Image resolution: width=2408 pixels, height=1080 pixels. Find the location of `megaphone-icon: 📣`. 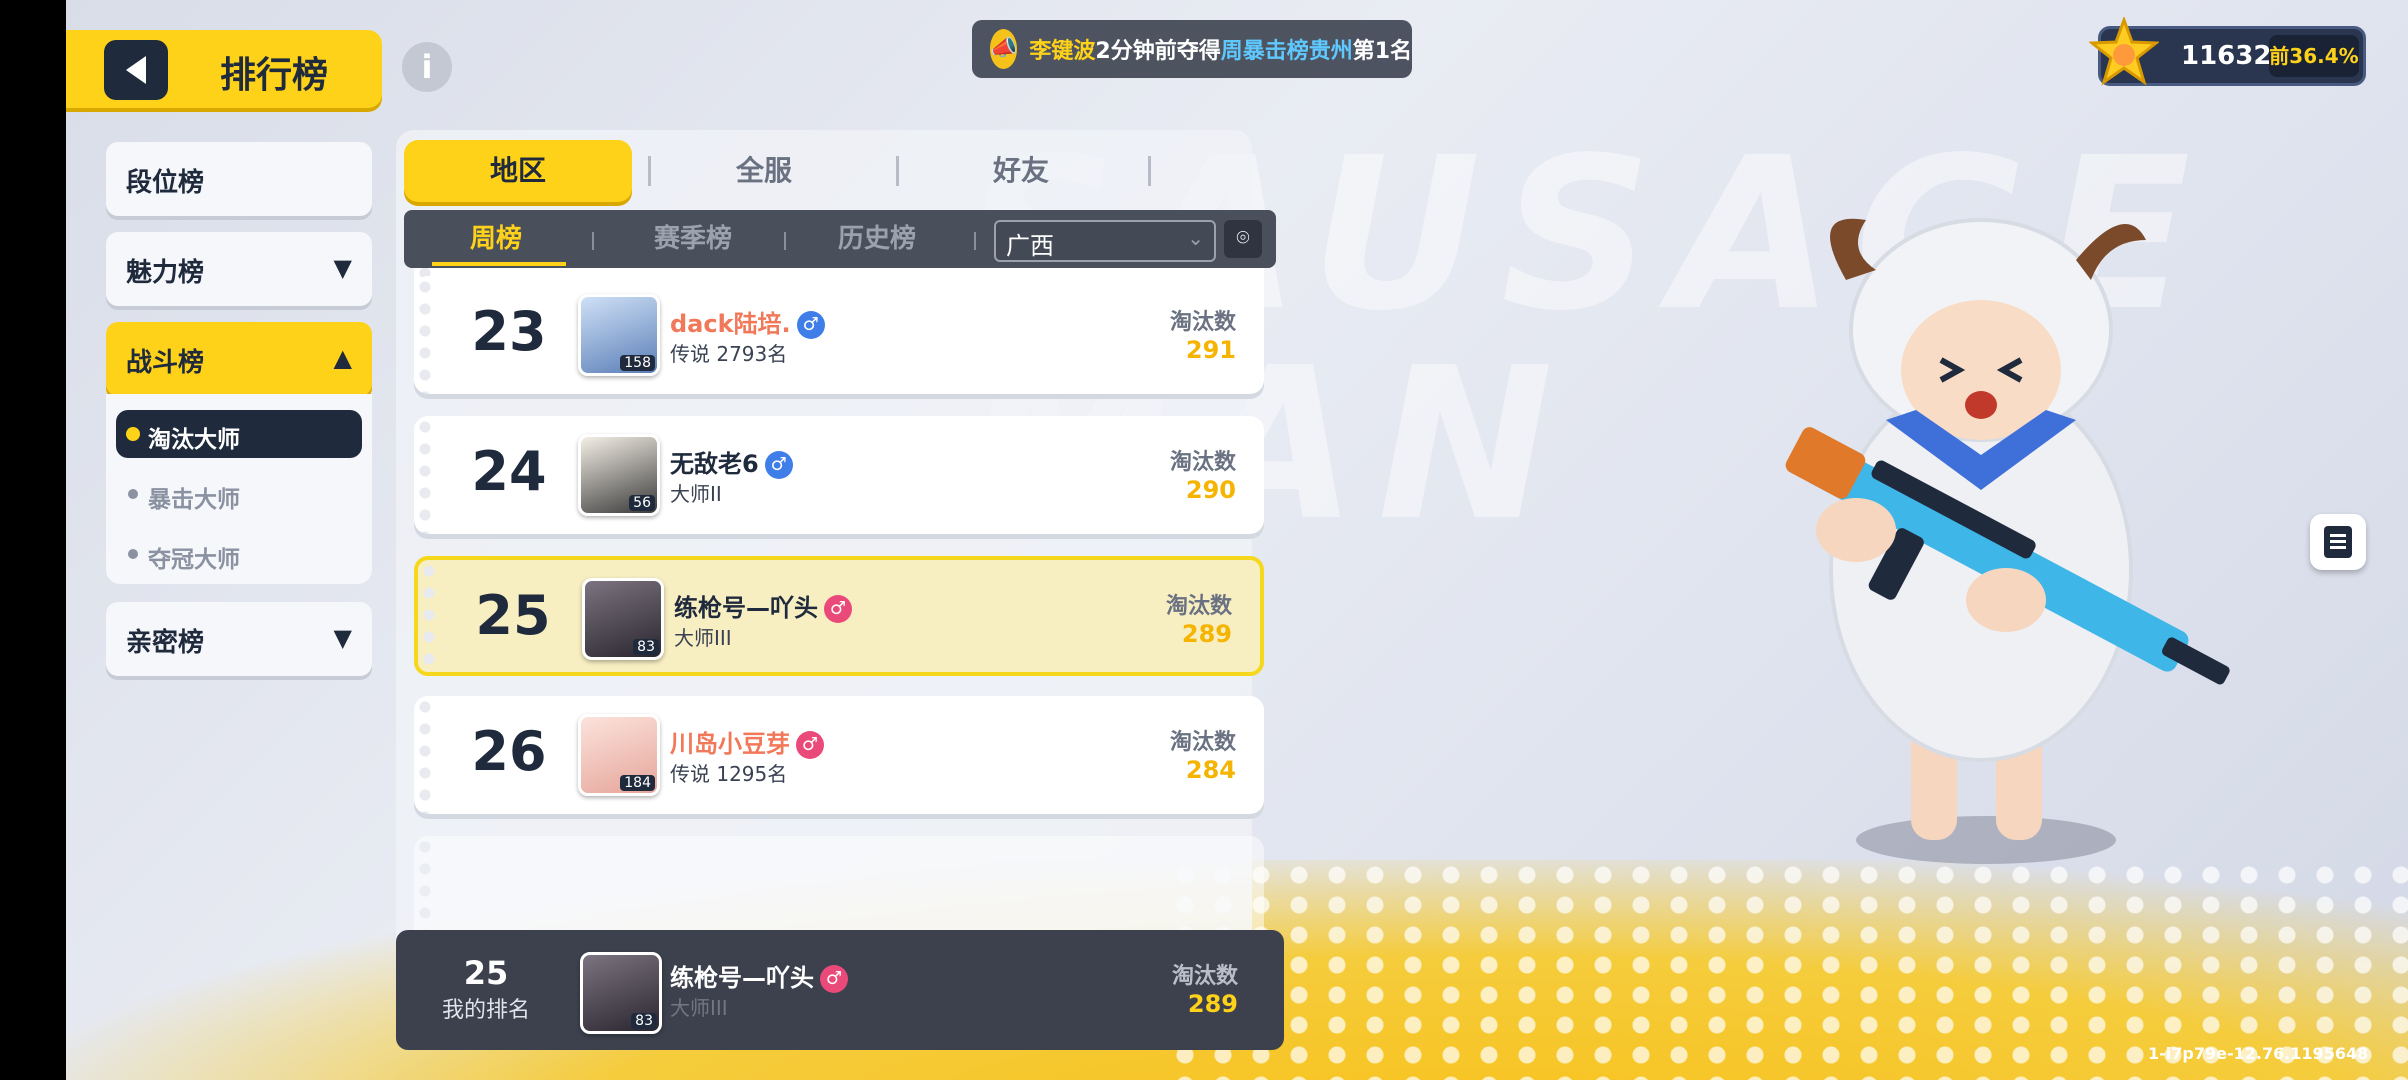

megaphone-icon: 📣 is located at coordinates (1004, 49).